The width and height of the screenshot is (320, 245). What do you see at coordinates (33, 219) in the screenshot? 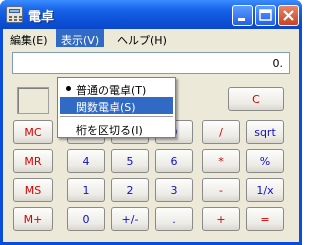
I see `mplus-button: M+` at bounding box center [33, 219].